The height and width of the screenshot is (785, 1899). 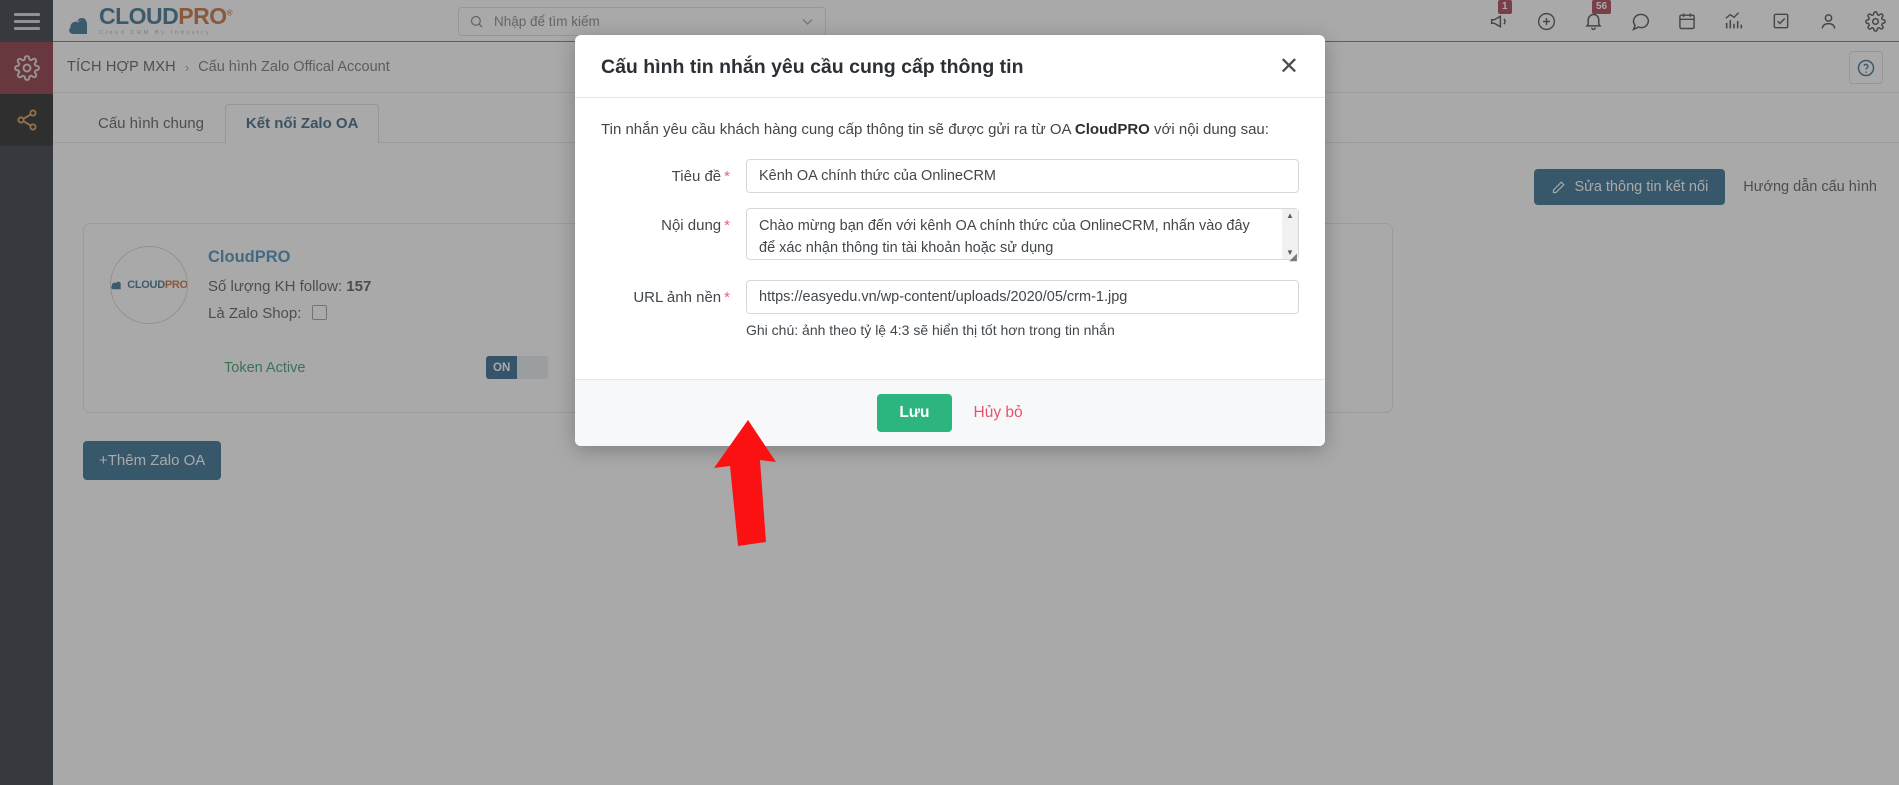 I want to click on field-row-title: Tiêu đề *, so click(x=950, y=176).